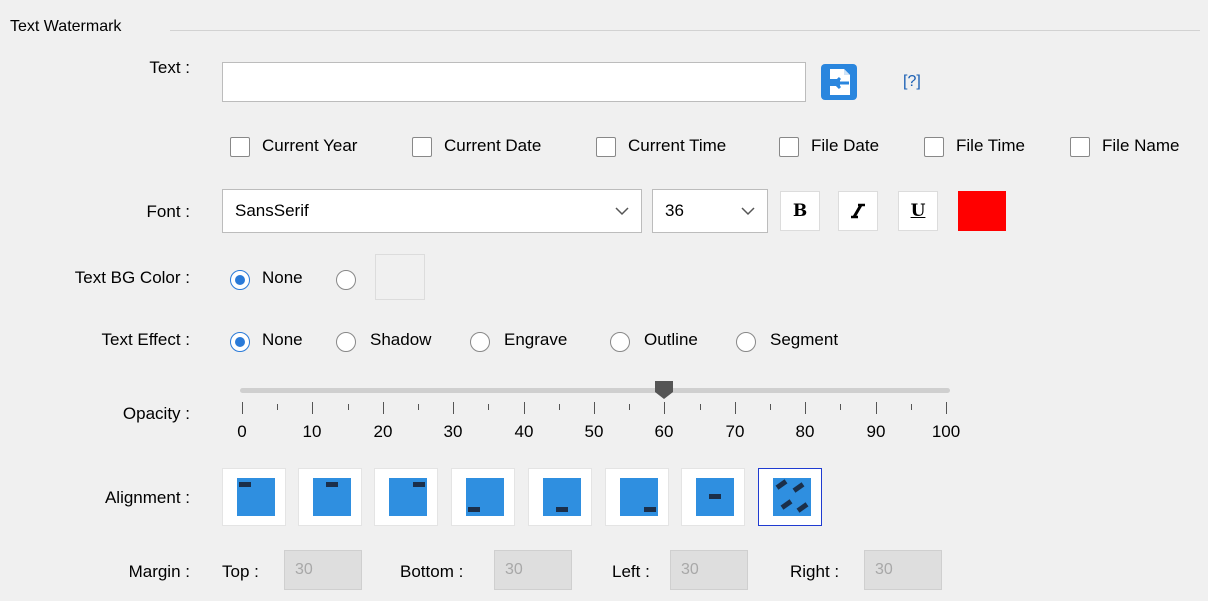 The image size is (1208, 601). What do you see at coordinates (282, 339) in the screenshot?
I see `effect-none-label: None` at bounding box center [282, 339].